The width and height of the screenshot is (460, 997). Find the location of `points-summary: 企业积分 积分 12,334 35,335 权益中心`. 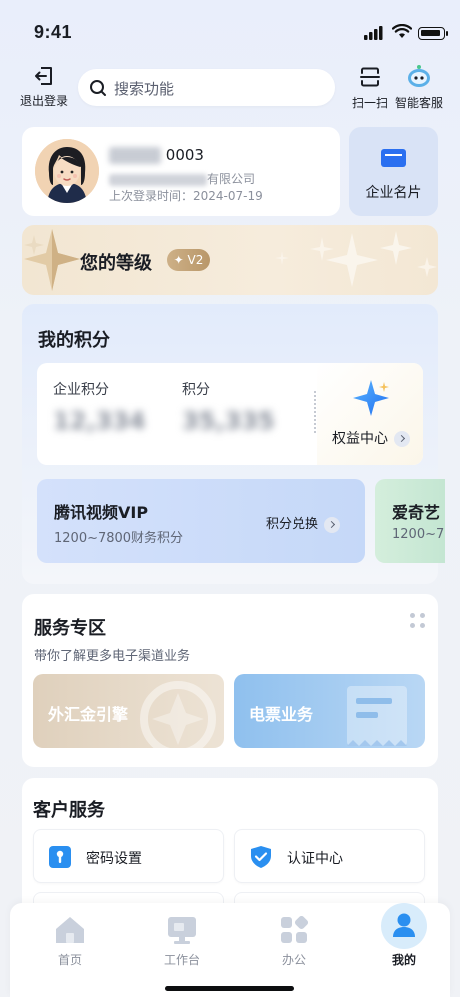

points-summary: 企业积分 积分 12,334 35,335 权益中心 is located at coordinates (230, 414).